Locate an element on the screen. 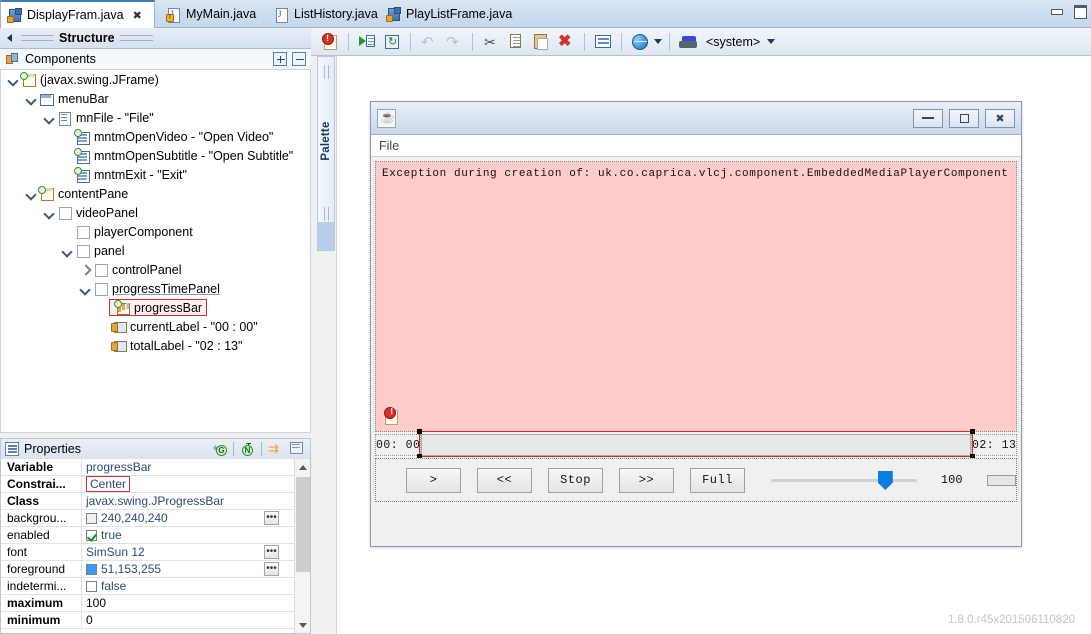  tree-item: mntmOpenSubtitle - "Open Subtitle" is located at coordinates (155, 155).